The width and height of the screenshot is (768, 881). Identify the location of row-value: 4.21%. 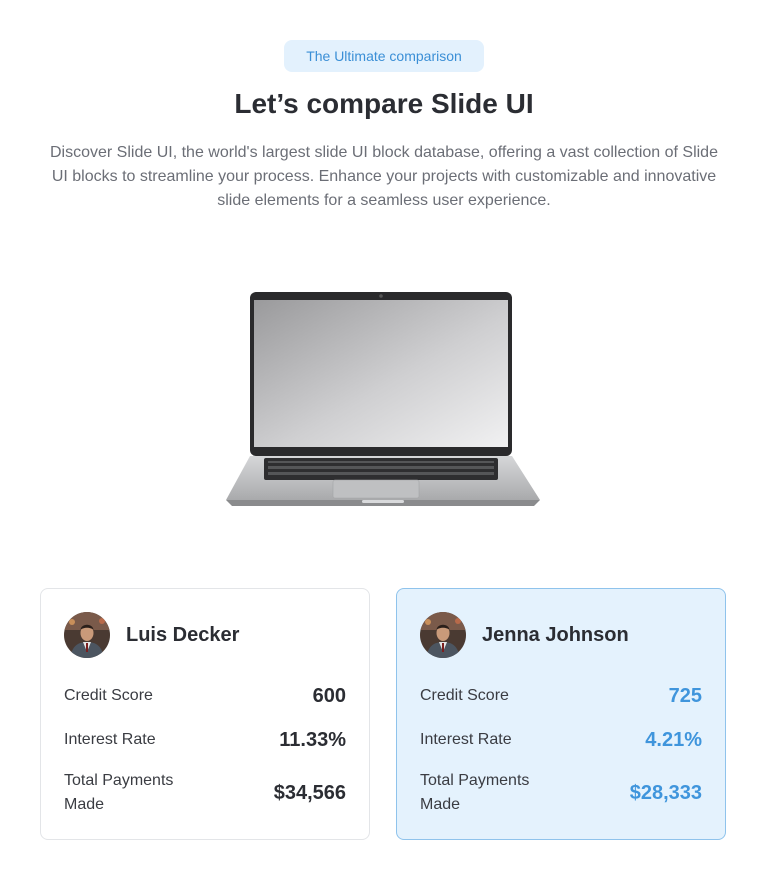
(673, 739).